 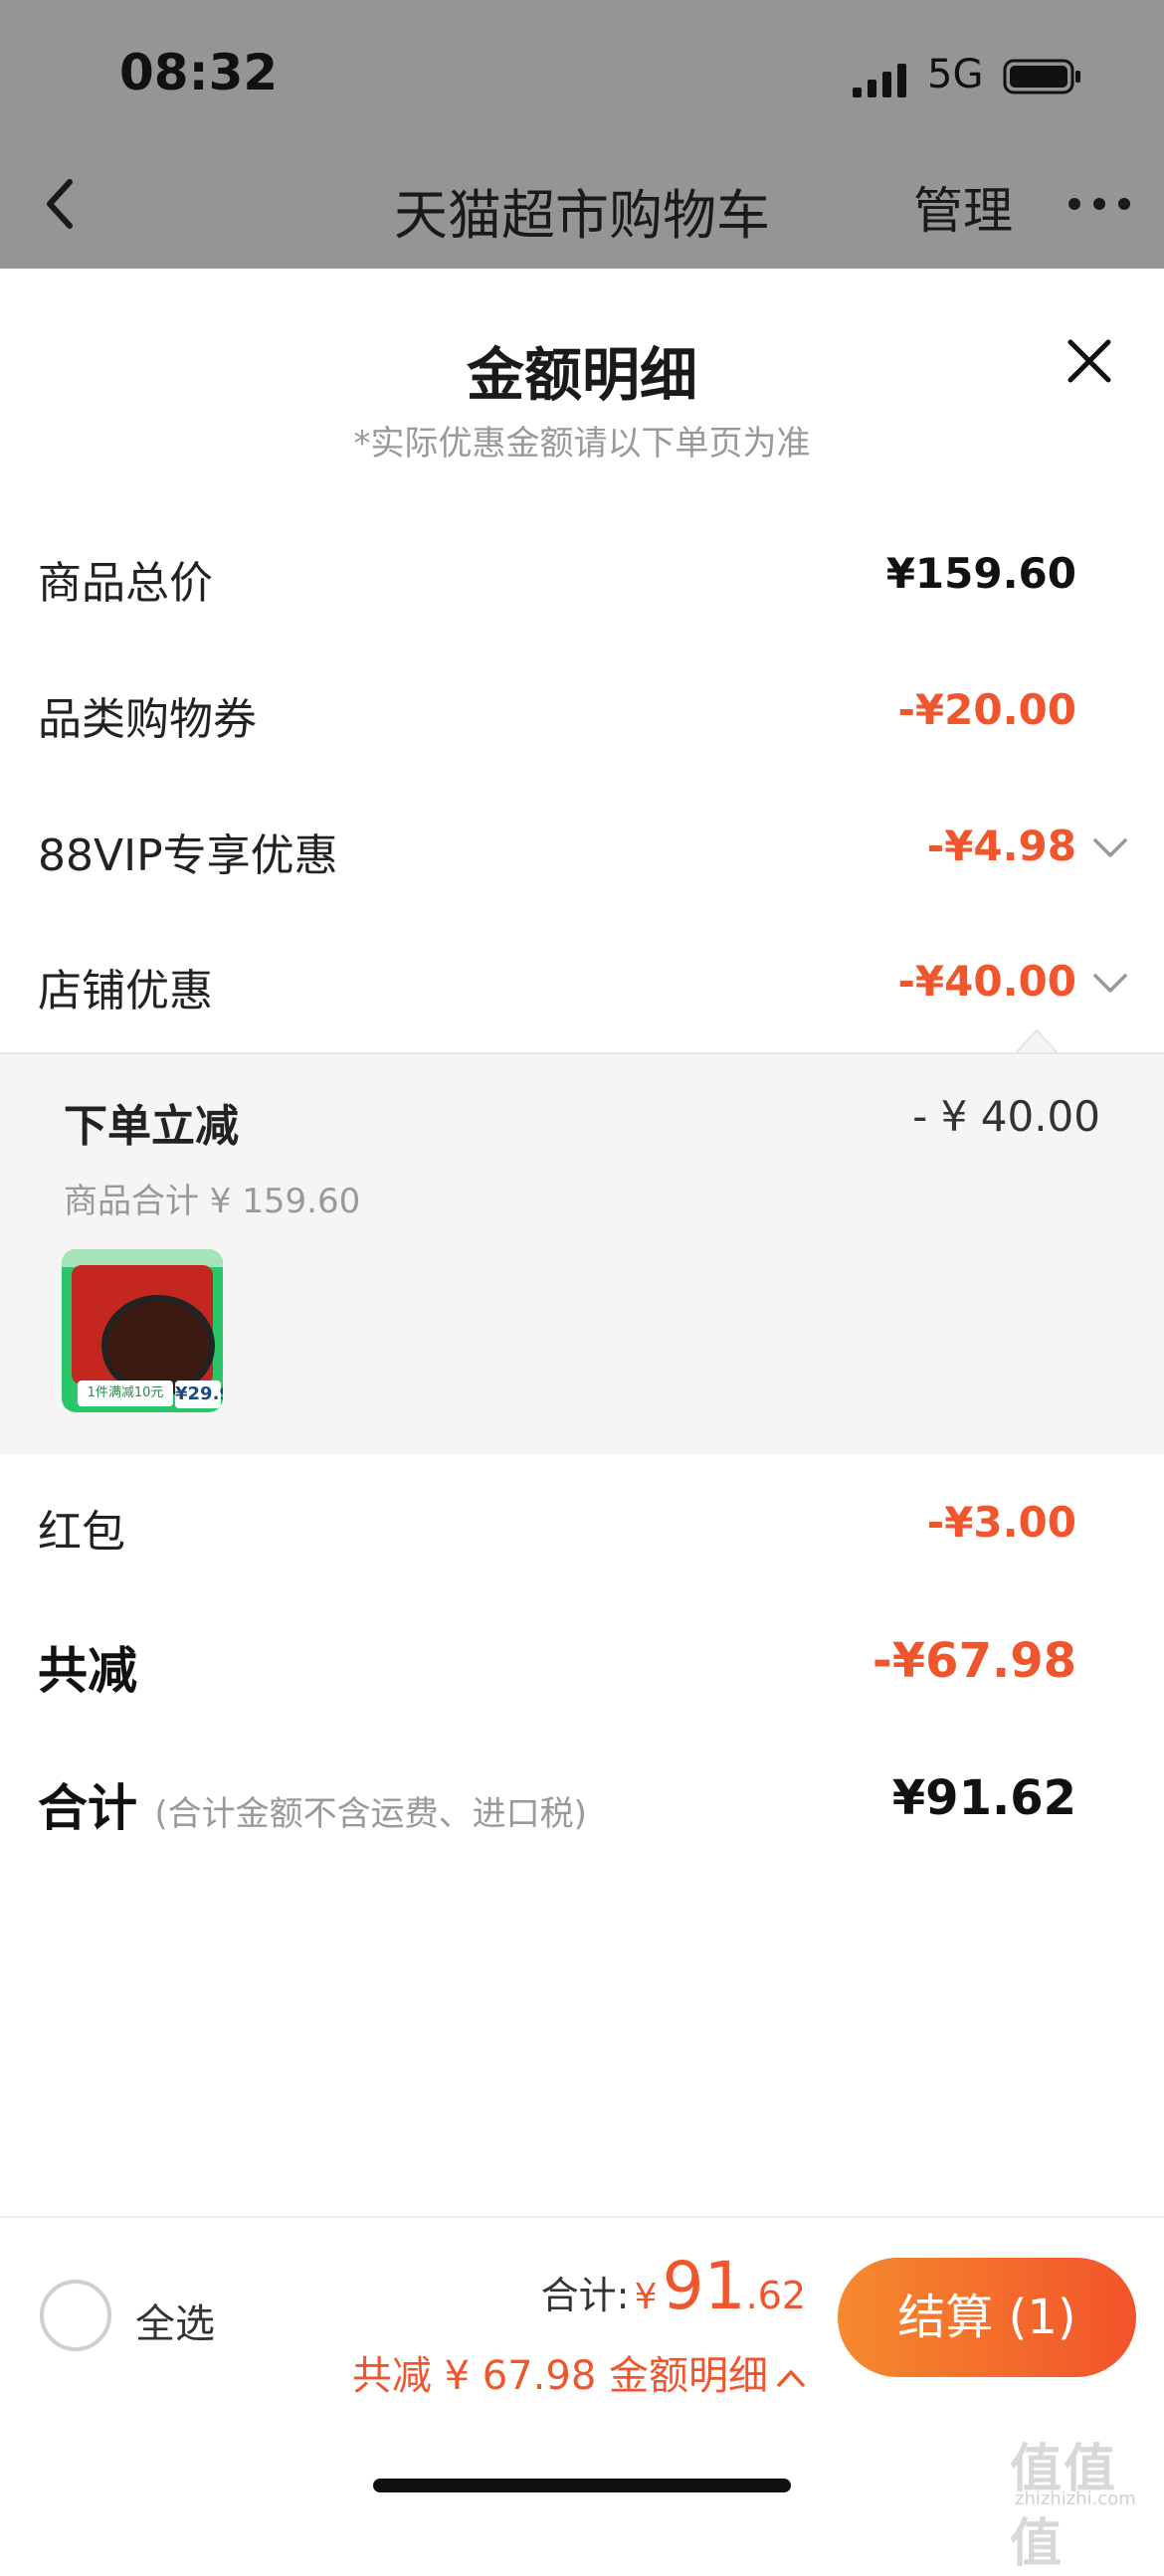 I want to click on row-label: 商品总价, so click(x=125, y=583).